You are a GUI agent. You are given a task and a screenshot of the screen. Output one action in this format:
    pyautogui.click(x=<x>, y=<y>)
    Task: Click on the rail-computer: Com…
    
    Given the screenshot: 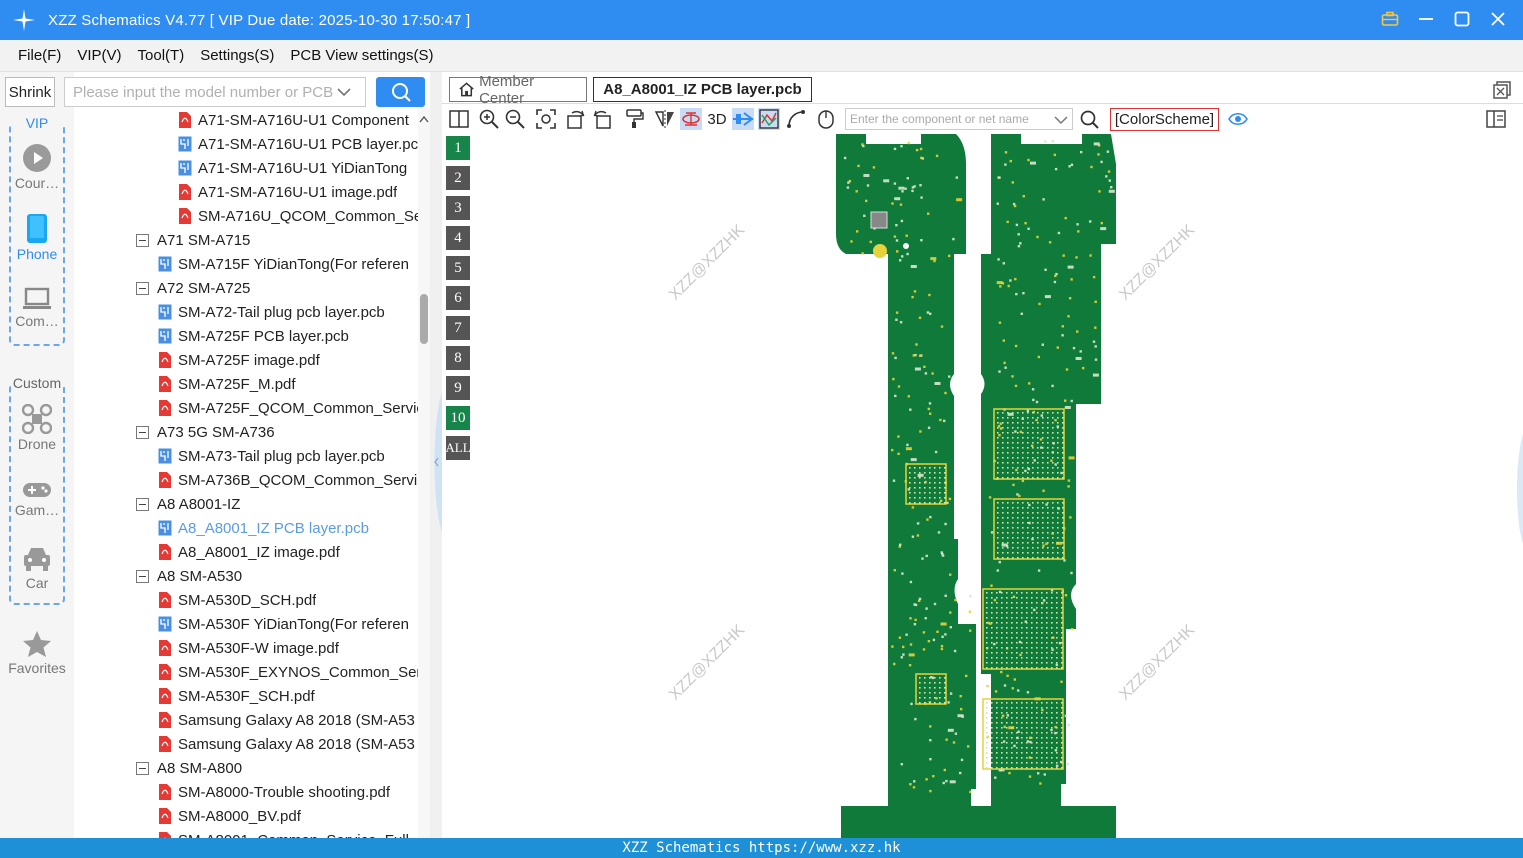 What is the action you would take?
    pyautogui.click(x=37, y=308)
    